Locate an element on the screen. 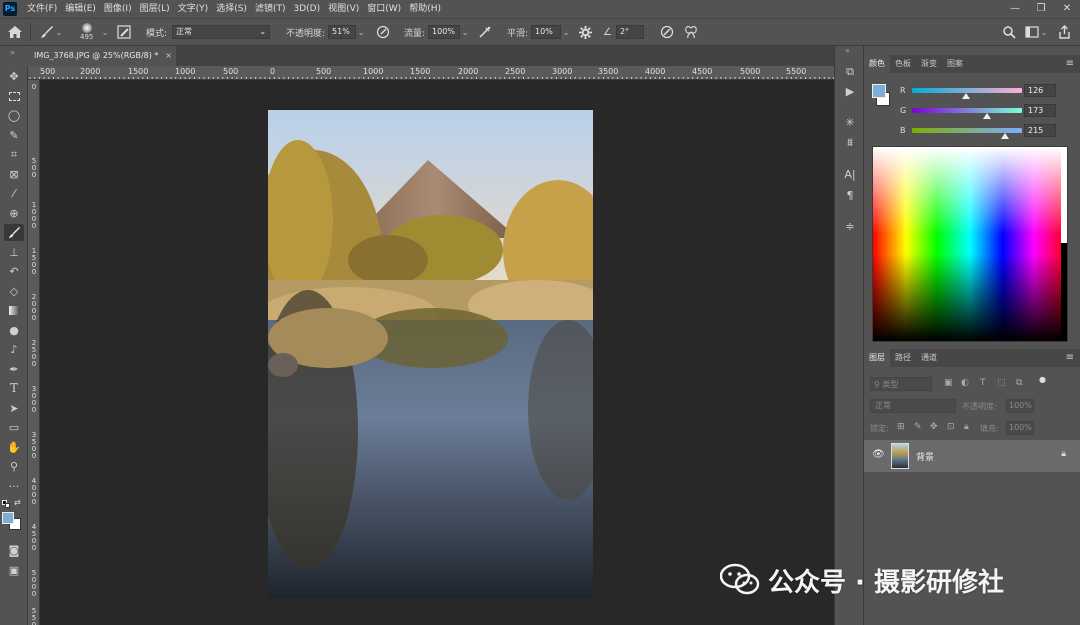  edit-toolbar-button: ··· is located at coordinates (14, 486).